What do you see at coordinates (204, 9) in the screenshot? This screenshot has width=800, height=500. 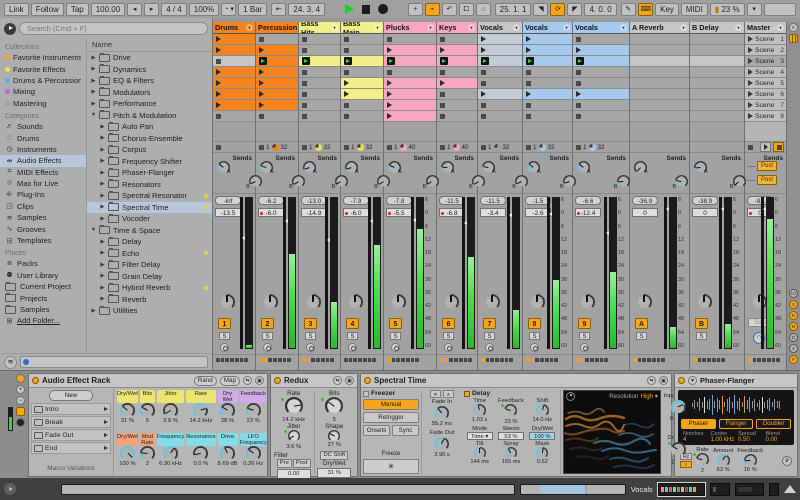 I see `groove-amount-field: 100%` at bounding box center [204, 9].